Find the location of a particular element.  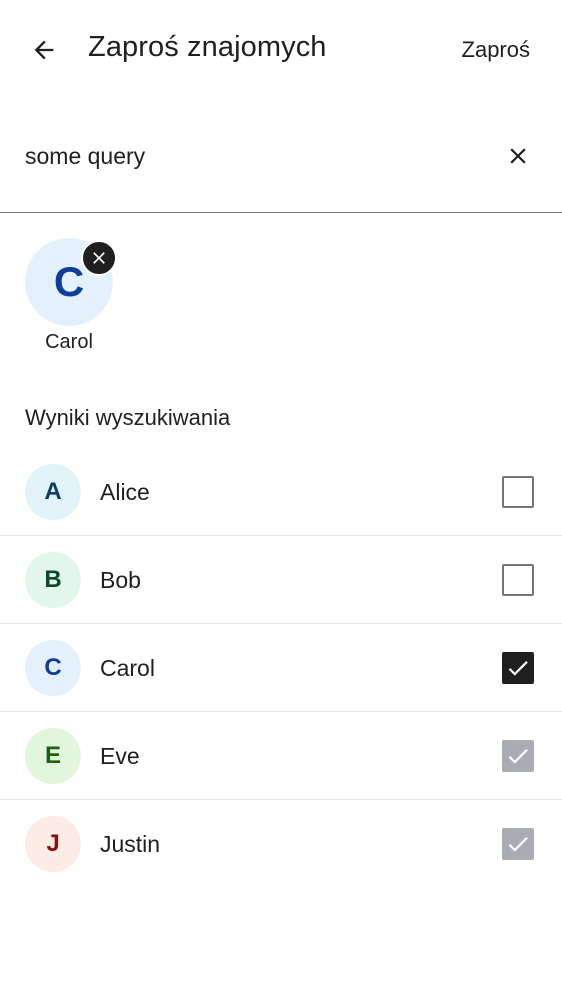

back-button is located at coordinates (44, 50).